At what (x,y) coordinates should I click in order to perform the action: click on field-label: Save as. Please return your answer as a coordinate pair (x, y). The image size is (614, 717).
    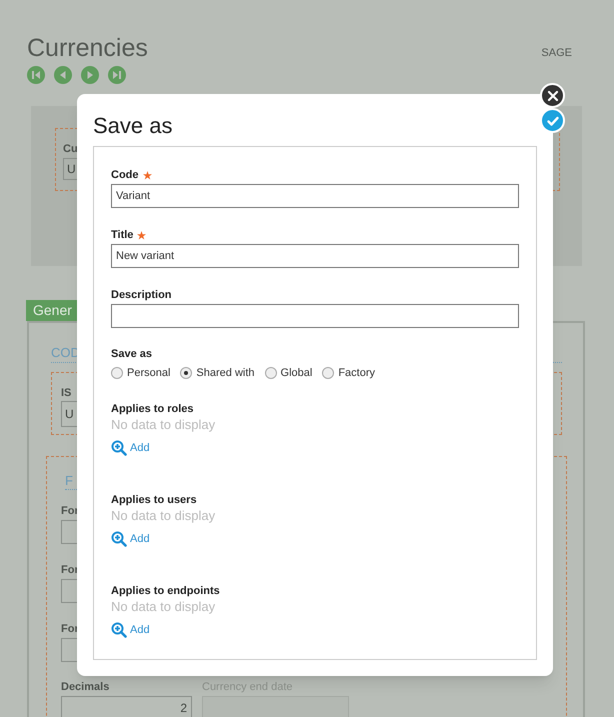
    Looking at the image, I should click on (132, 354).